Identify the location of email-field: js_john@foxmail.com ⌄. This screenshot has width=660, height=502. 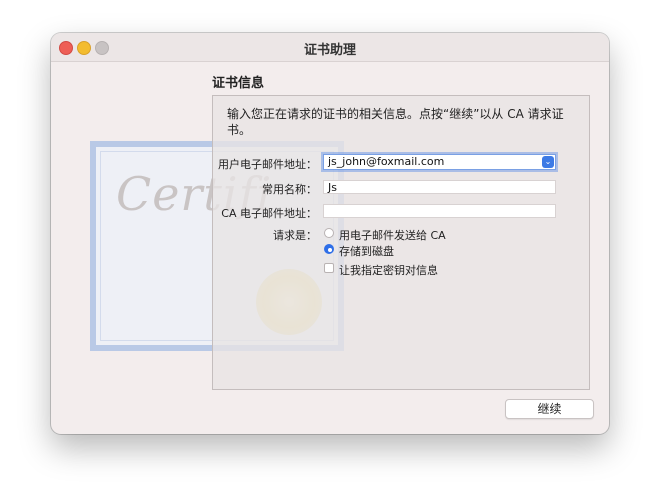
(439, 162).